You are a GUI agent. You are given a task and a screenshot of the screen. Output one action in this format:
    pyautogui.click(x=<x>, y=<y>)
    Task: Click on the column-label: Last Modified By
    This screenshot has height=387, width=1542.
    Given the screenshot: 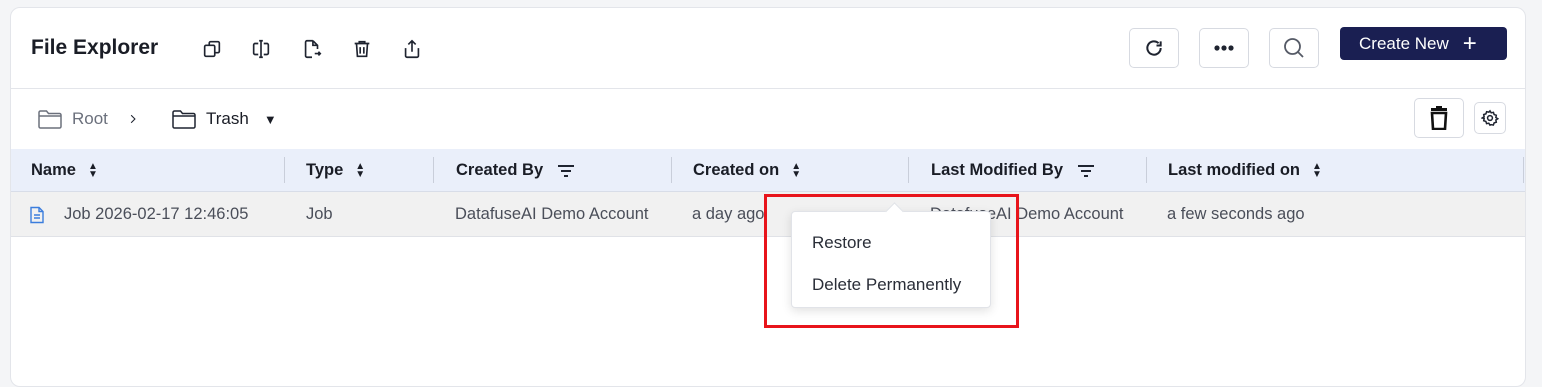 What is the action you would take?
    pyautogui.click(x=997, y=170)
    